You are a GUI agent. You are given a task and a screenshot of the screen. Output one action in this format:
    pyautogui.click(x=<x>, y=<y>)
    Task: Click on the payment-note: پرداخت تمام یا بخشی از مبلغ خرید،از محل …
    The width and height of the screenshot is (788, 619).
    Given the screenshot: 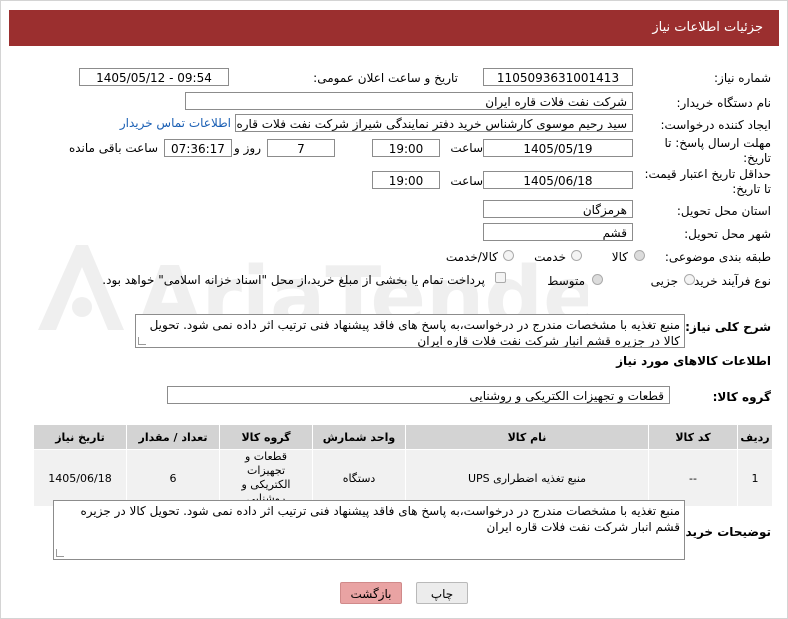 What is the action you would take?
    pyautogui.click(x=293, y=280)
    